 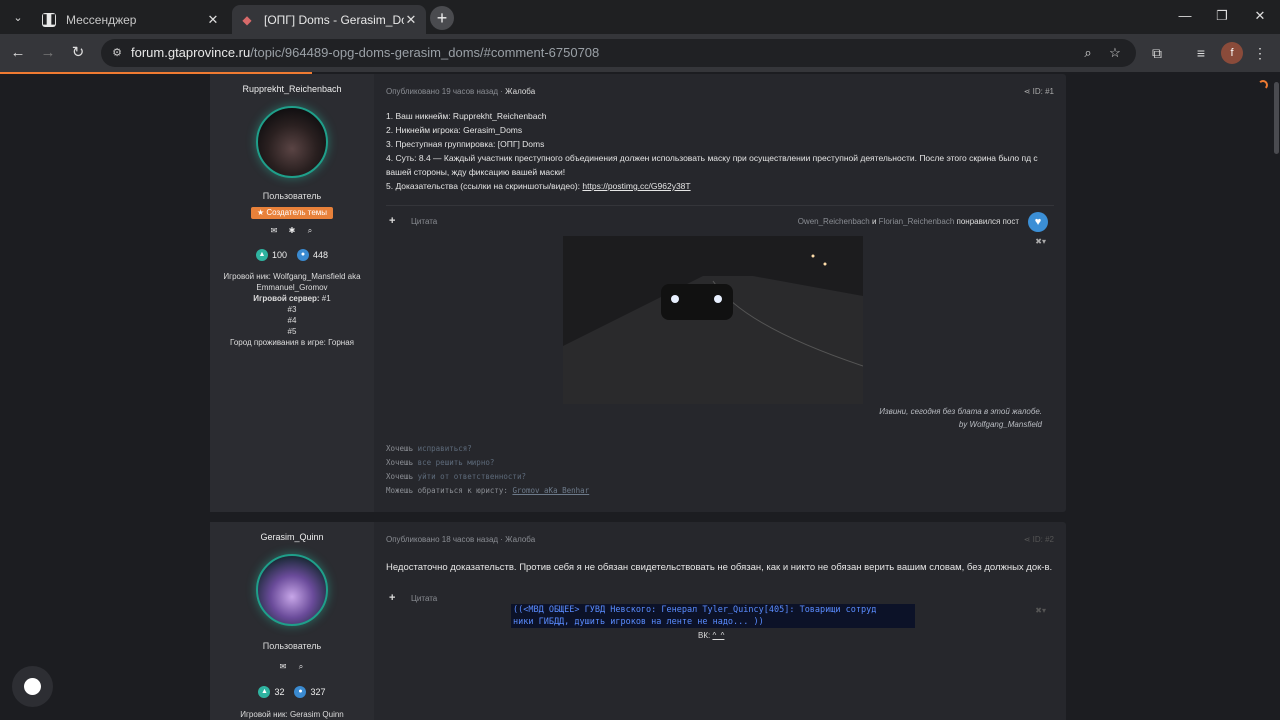 I want to click on divider, so click(x=720, y=205).